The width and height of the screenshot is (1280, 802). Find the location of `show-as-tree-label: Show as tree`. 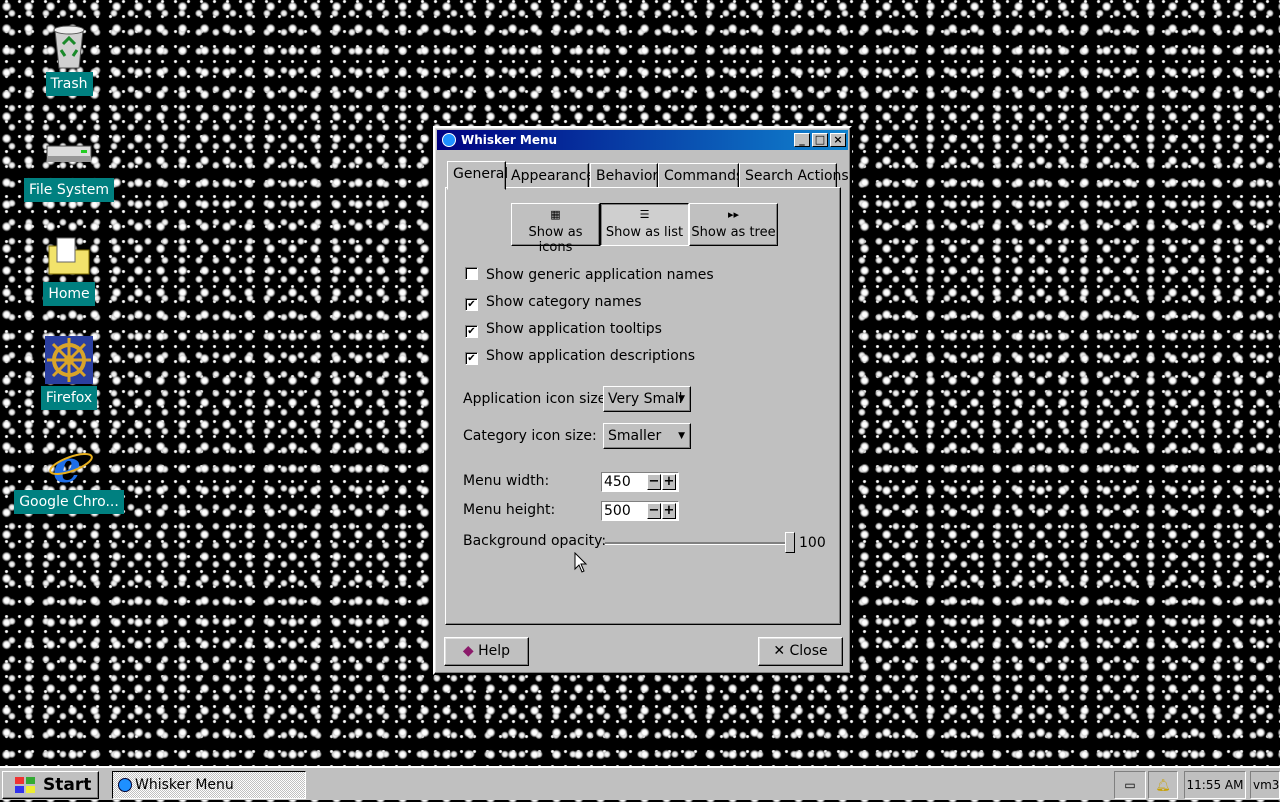

show-as-tree-label: Show as tree is located at coordinates (733, 232).